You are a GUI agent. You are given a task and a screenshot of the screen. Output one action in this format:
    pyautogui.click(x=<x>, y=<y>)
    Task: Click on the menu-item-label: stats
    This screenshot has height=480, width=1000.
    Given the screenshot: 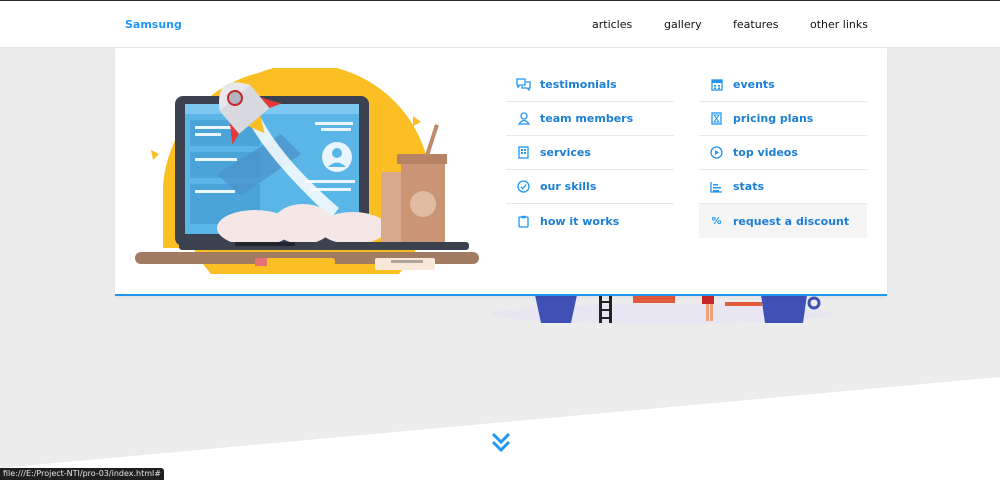 What is the action you would take?
    pyautogui.click(x=749, y=186)
    